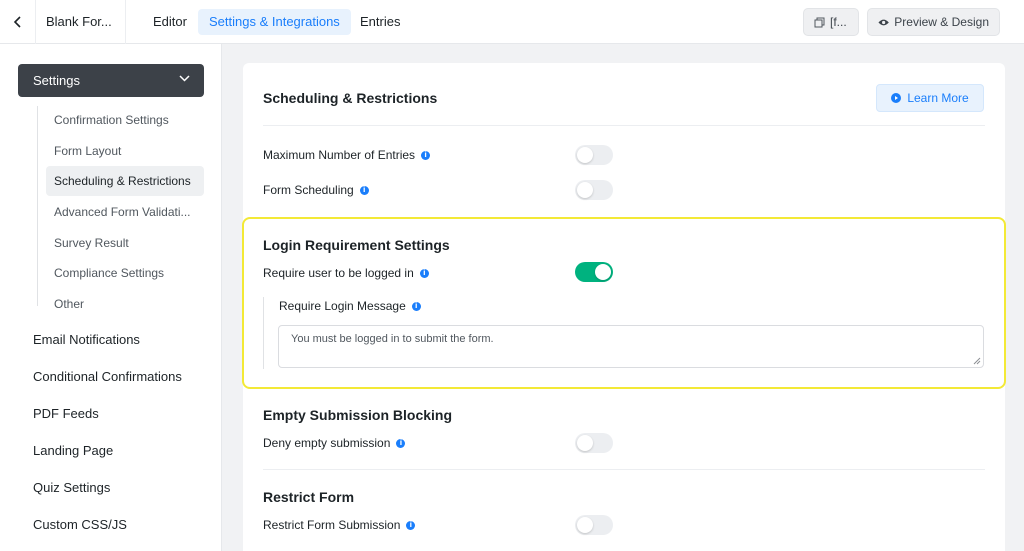  Describe the element at coordinates (356, 245) in the screenshot. I see `login-section-title: Login Requirement Settings` at that location.